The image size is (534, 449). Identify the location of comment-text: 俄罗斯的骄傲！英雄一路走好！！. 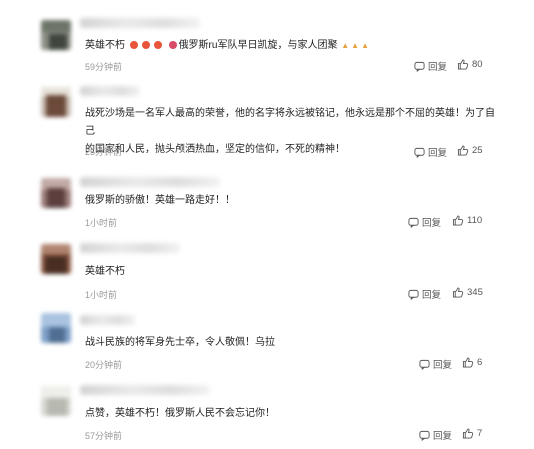
(160, 200).